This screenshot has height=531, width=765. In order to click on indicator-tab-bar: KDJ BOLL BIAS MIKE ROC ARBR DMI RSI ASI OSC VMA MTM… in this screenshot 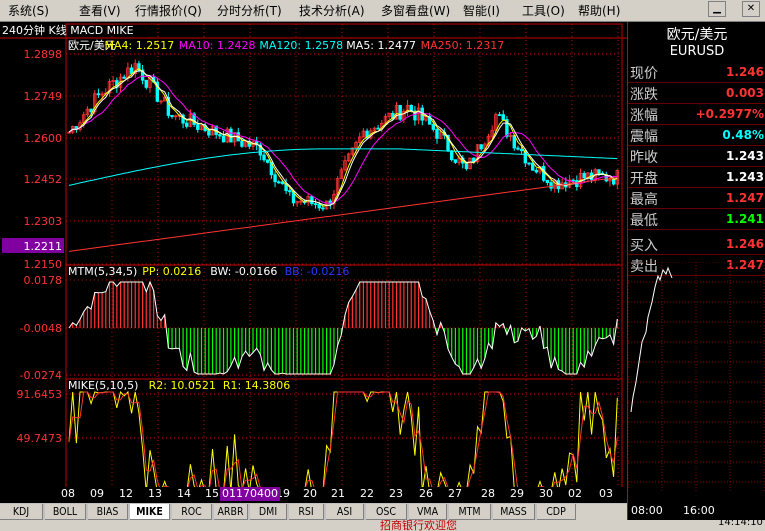, I will do `click(313, 511)`.